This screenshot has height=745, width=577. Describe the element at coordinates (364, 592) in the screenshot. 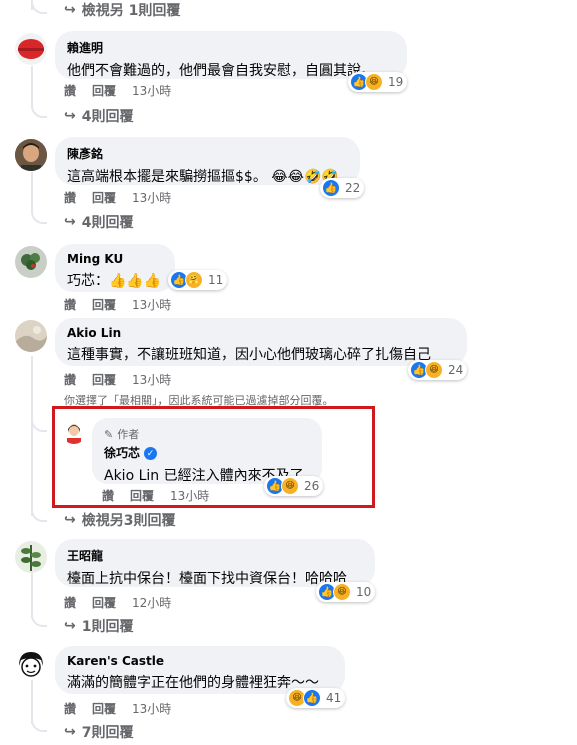

I see `reaction-count: 10` at that location.